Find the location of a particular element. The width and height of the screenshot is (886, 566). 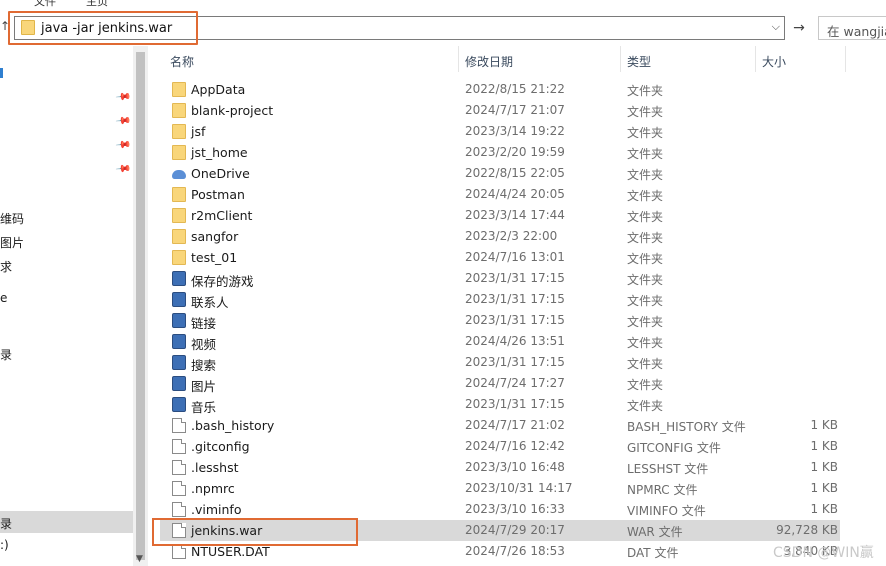

file-row: 视频 2024/4/26 13:51 文件夹 is located at coordinates (500, 341).